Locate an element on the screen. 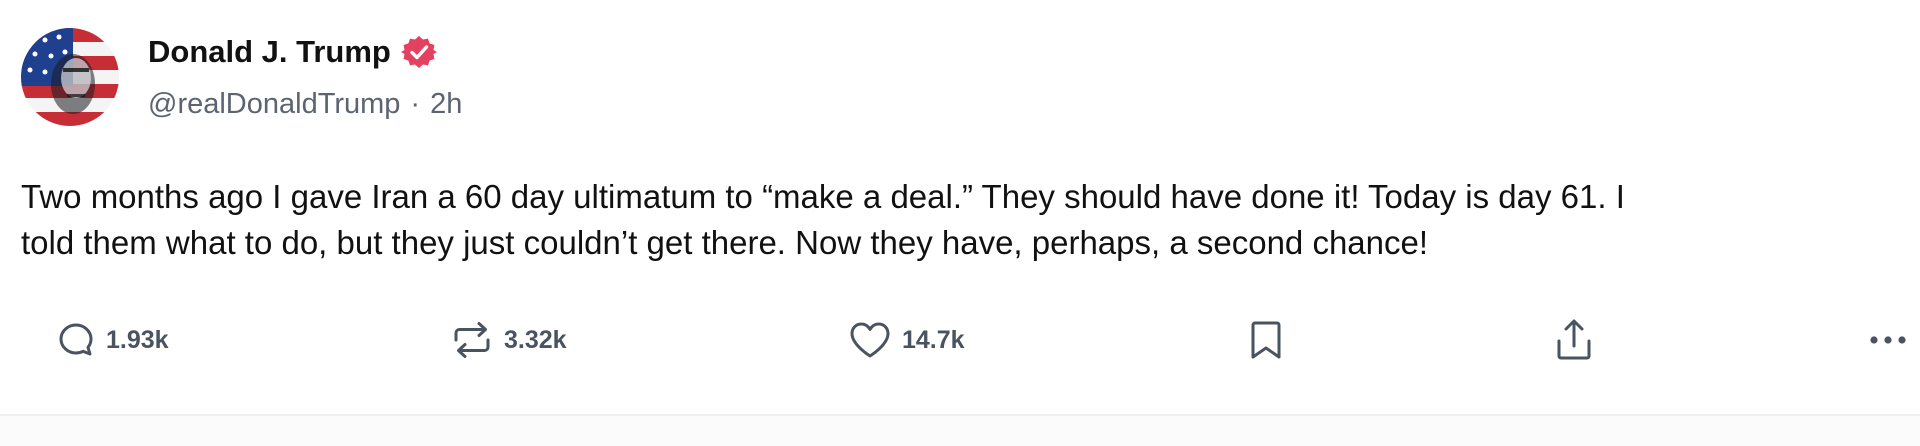 The image size is (1920, 446). avatar-image is located at coordinates (70, 77).